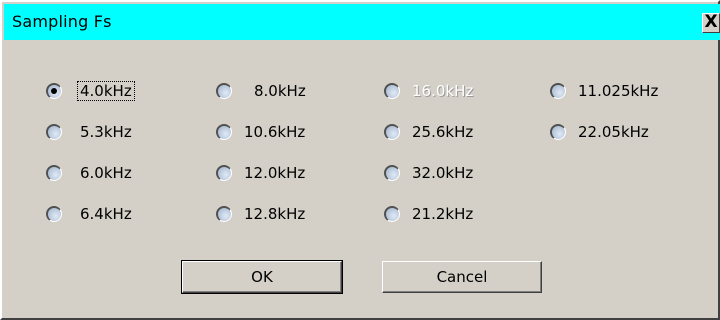 This screenshot has height=320, width=720. I want to click on radio-checked-icon, so click(54, 91).